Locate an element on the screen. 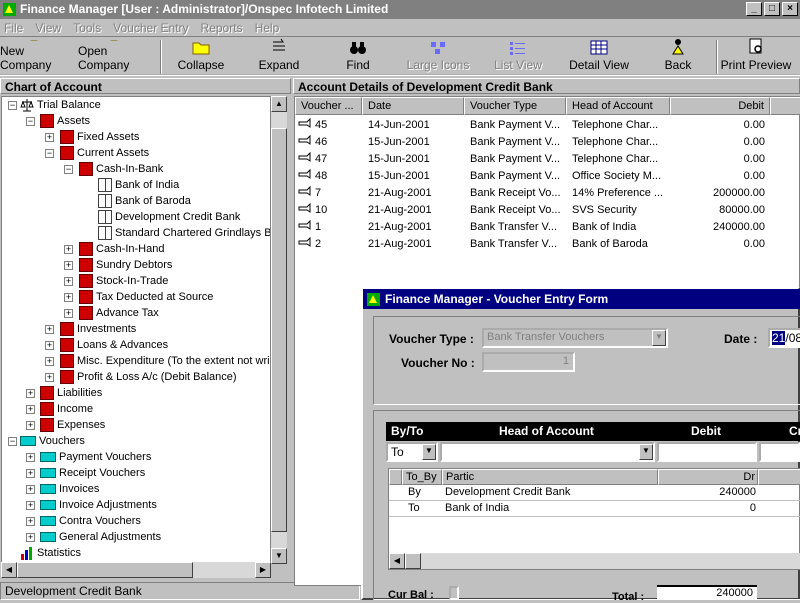 Image resolution: width=800 pixels, height=603 pixels. scroll-up-arrow-icon: ▲ is located at coordinates (279, 104).